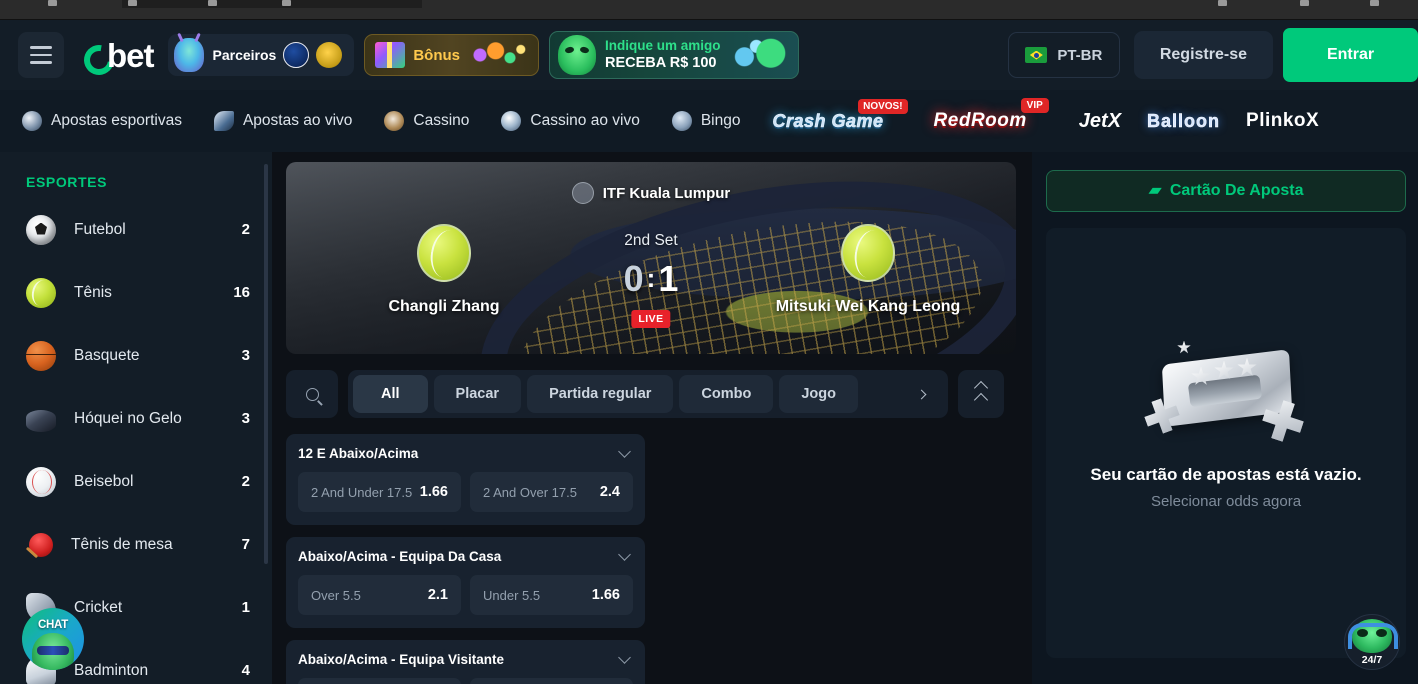 This screenshot has width=1418, height=684. What do you see at coordinates (116, 120) in the screenshot?
I see `nav-label: Apostas esportivas` at bounding box center [116, 120].